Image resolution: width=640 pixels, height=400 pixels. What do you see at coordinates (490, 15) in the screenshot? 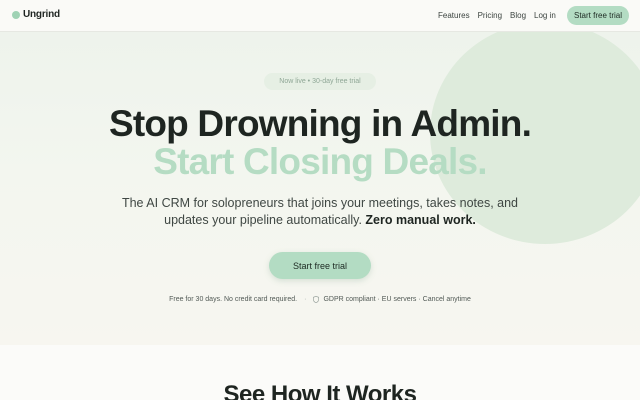
I see `nav-link-pricing: Pricing` at bounding box center [490, 15].